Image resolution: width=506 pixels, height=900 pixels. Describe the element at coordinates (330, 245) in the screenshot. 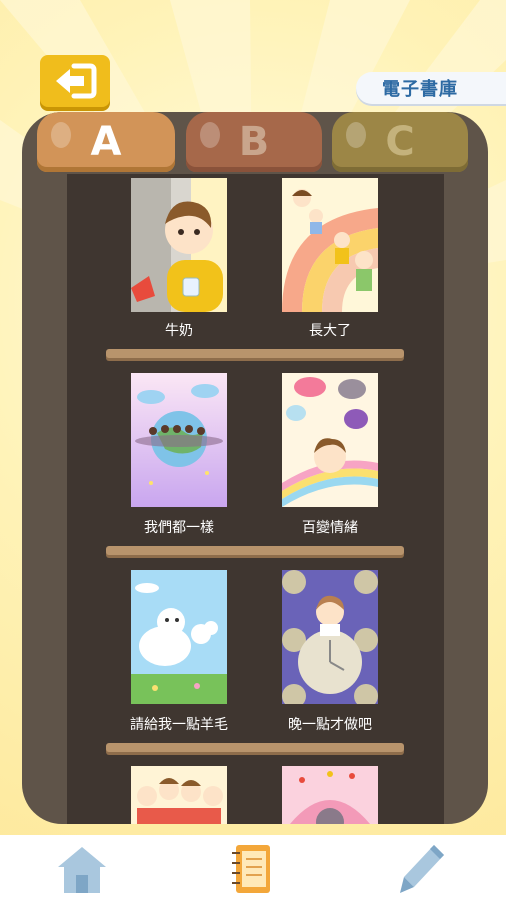

I see `book-cover-grown-up` at that location.